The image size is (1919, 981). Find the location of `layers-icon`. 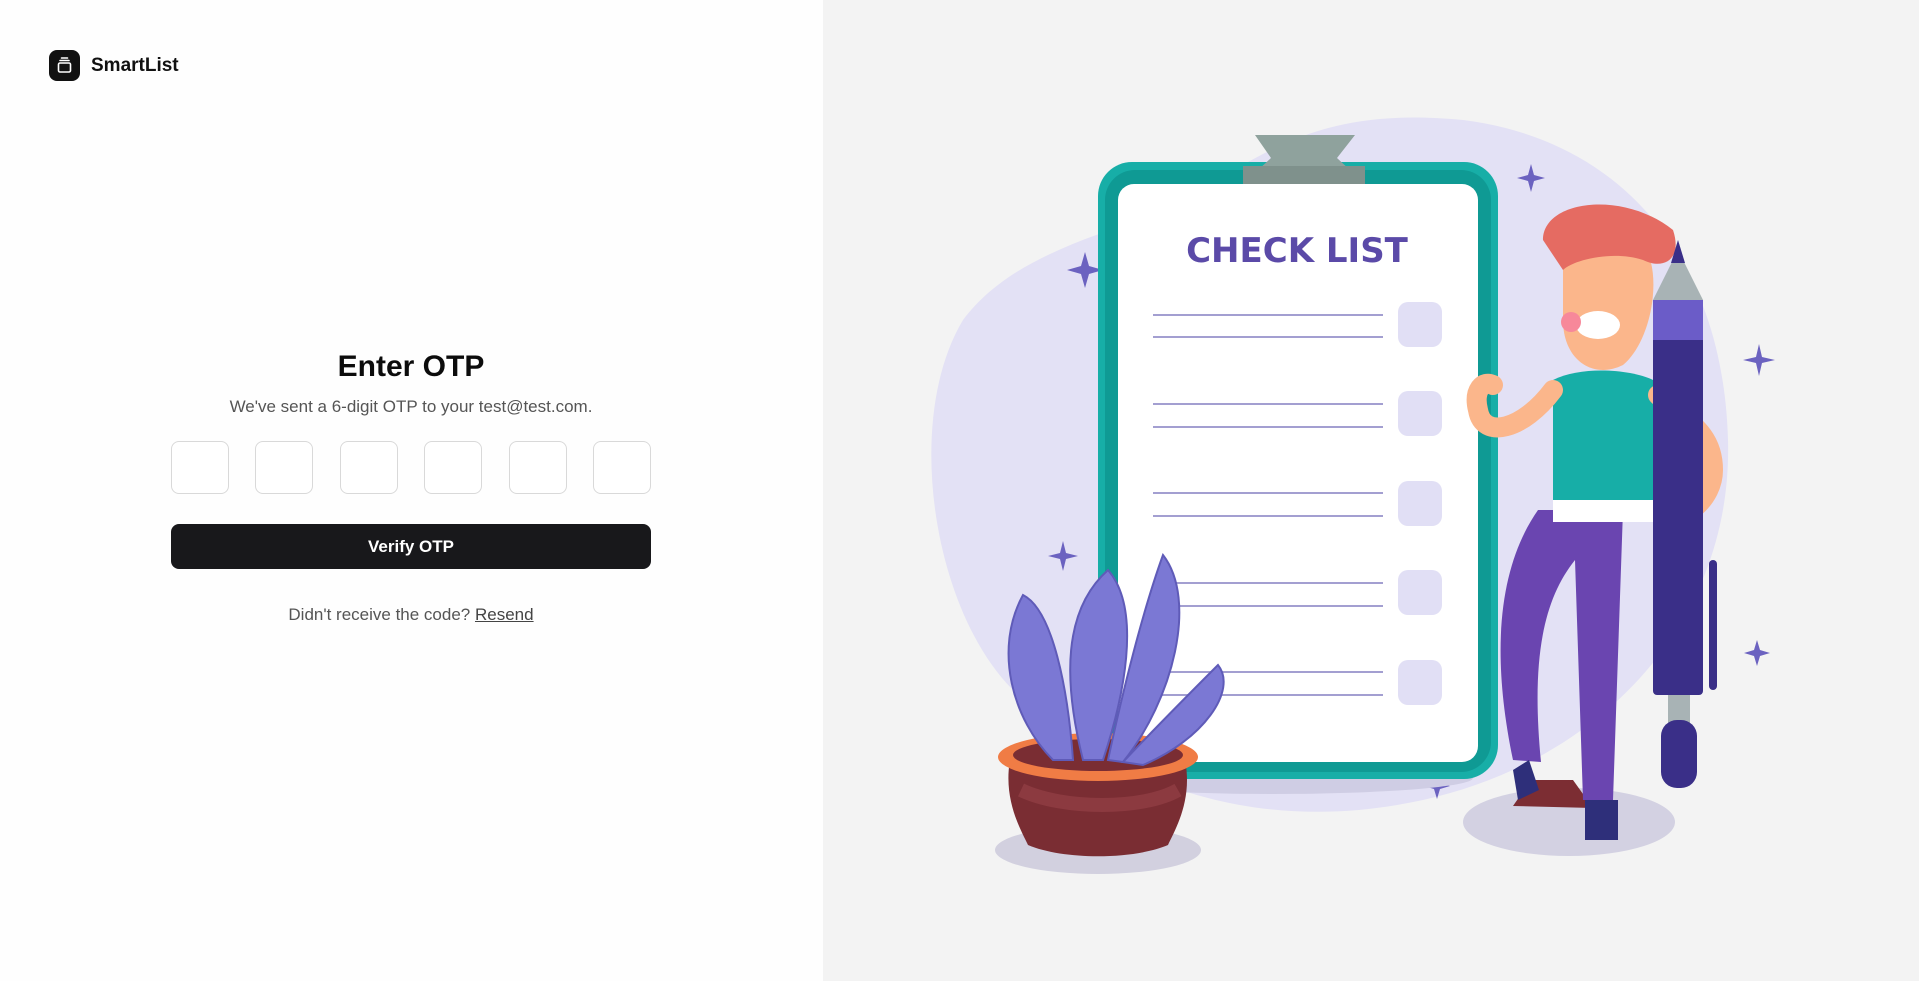

layers-icon is located at coordinates (64, 65).